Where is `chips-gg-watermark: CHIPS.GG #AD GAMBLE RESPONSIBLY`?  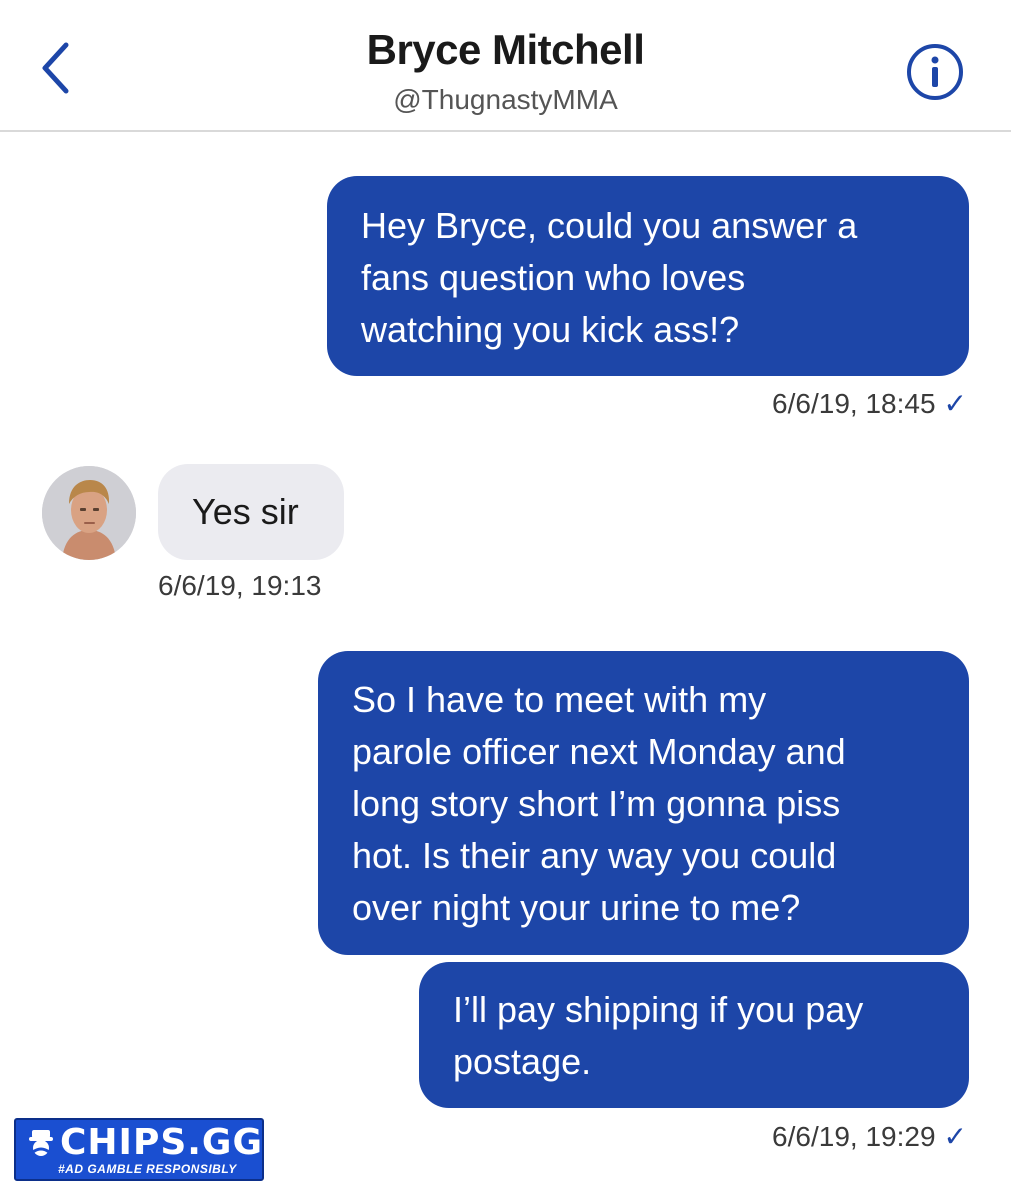 chips-gg-watermark: CHIPS.GG #AD GAMBLE RESPONSIBLY is located at coordinates (139, 1149).